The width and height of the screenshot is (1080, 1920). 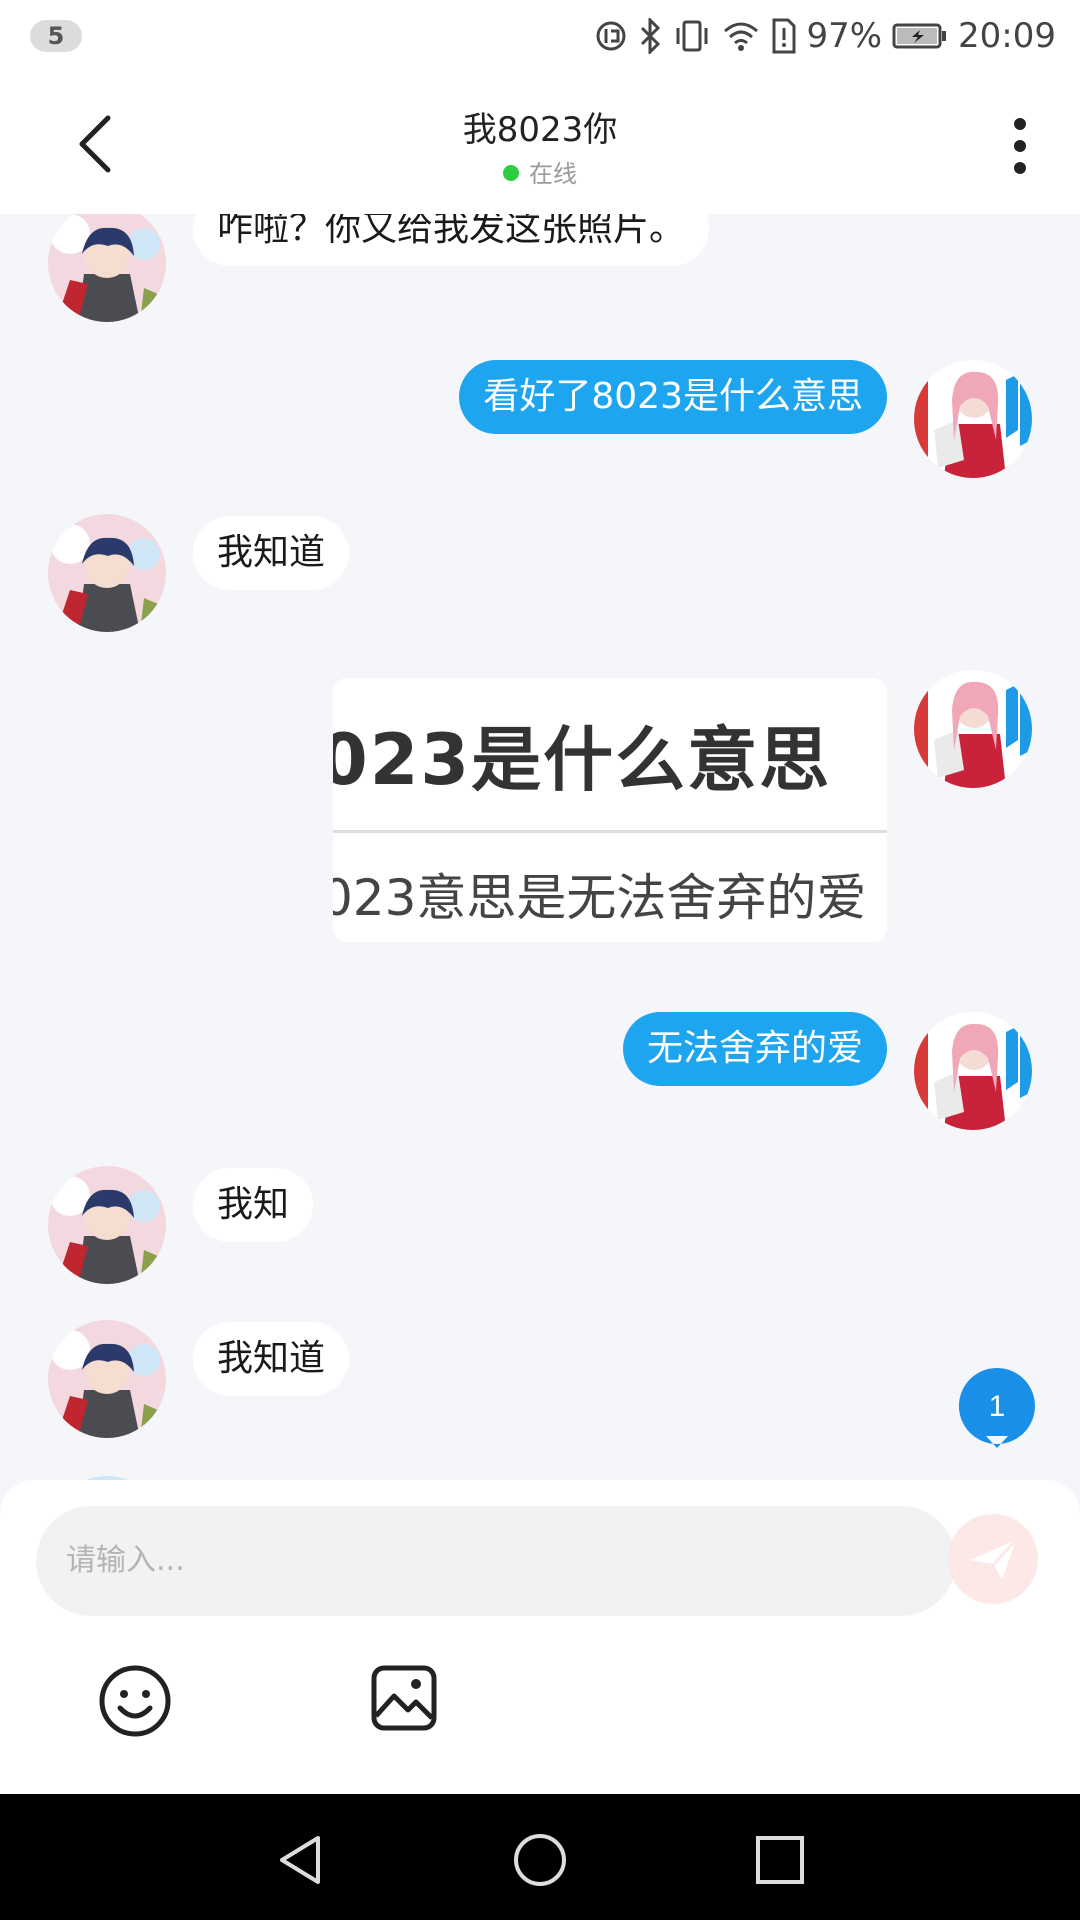 What do you see at coordinates (692, 36) in the screenshot?
I see `vibrate-icon` at bounding box center [692, 36].